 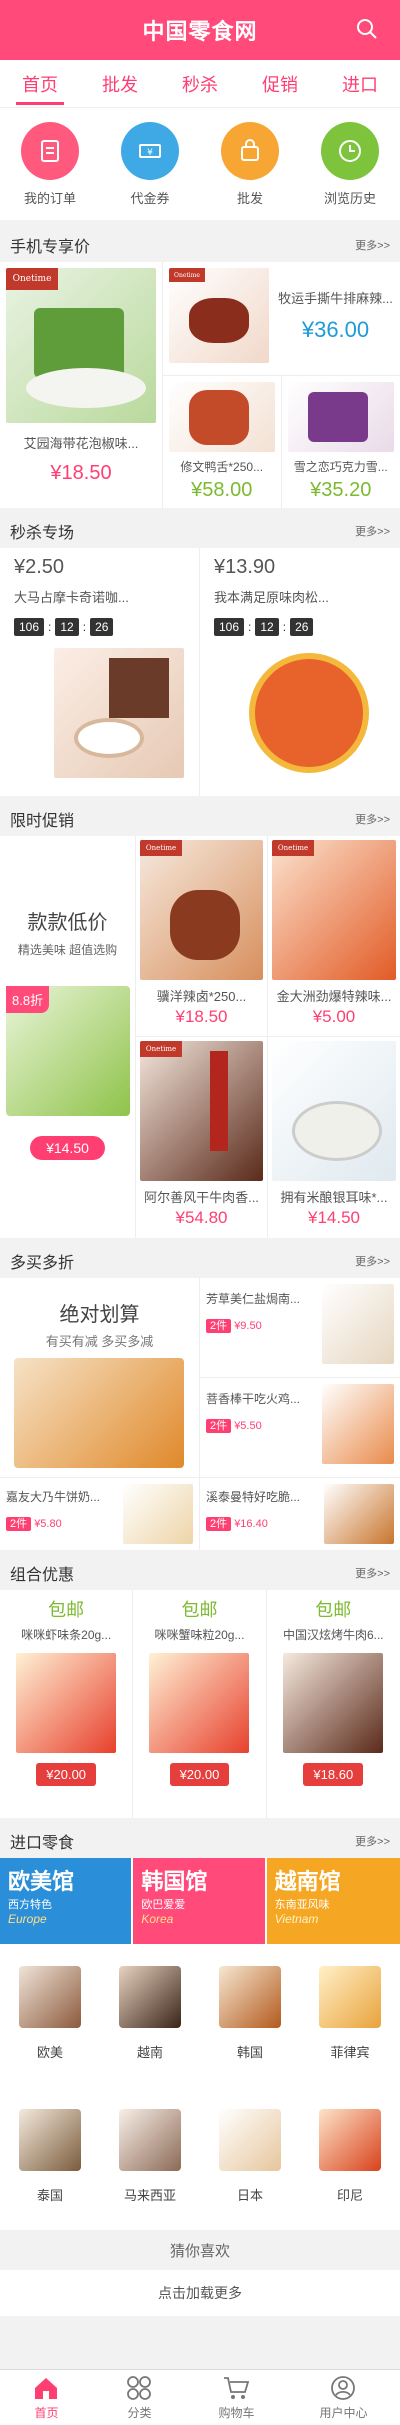 I want to click on country-indonesia: 印尼, so click(x=350, y=2158).